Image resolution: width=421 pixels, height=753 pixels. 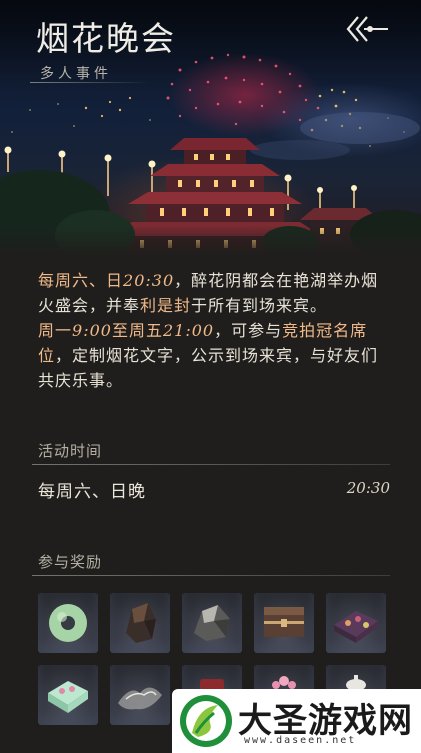 I want to click on bid-start-day-highlight: 周一, so click(x=55, y=330).